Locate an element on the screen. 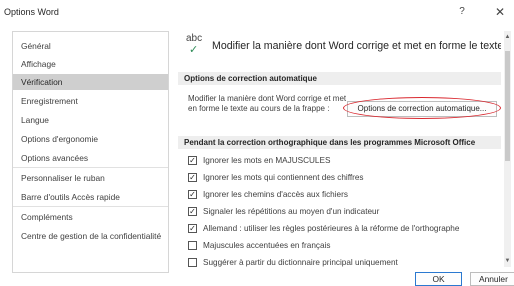 The width and height of the screenshot is (514, 286). close-icon: ✕ is located at coordinates (500, 12).